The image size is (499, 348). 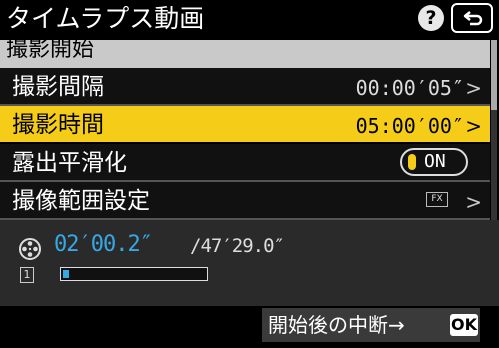 I want to click on back-button, so click(x=472, y=18).